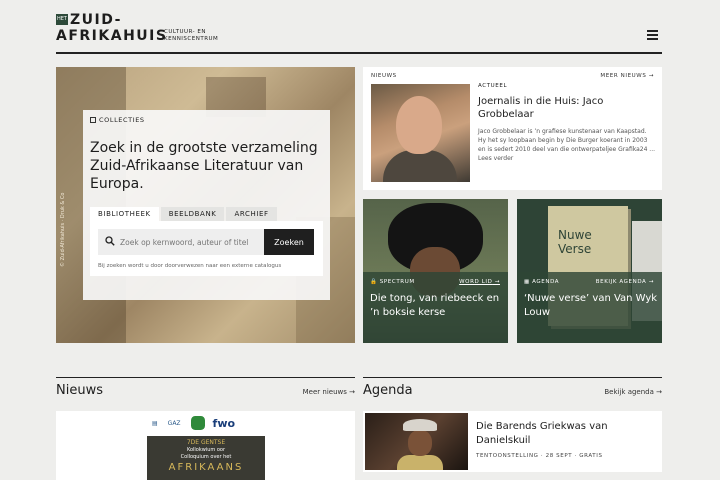 Image resolution: width=720 pixels, height=480 pixels. Describe the element at coordinates (507, 456) in the screenshot. I see `agenda-category: TENTOONSTELLING` at that location.